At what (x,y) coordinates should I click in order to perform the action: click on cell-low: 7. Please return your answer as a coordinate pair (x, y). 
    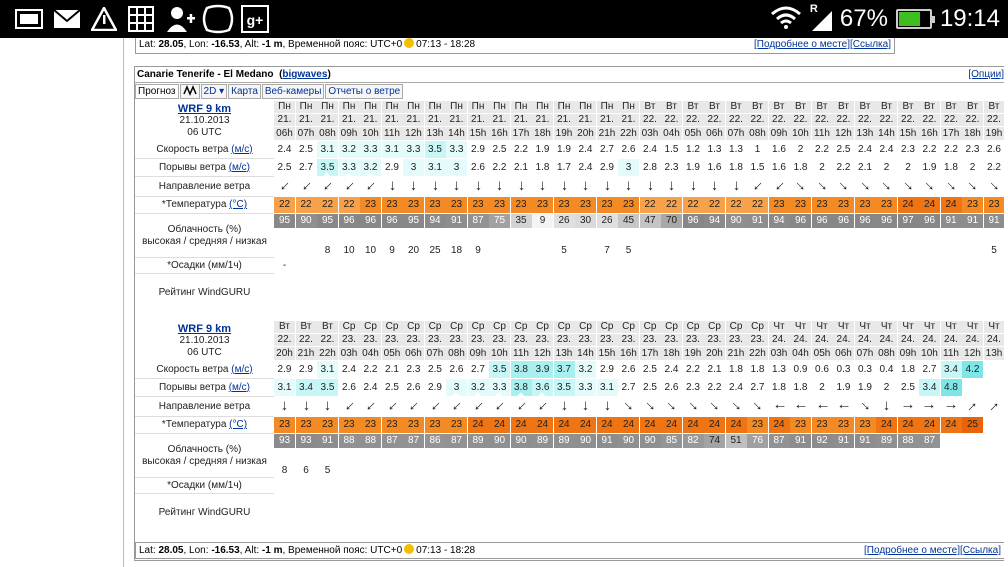
    Looking at the image, I should click on (607, 250).